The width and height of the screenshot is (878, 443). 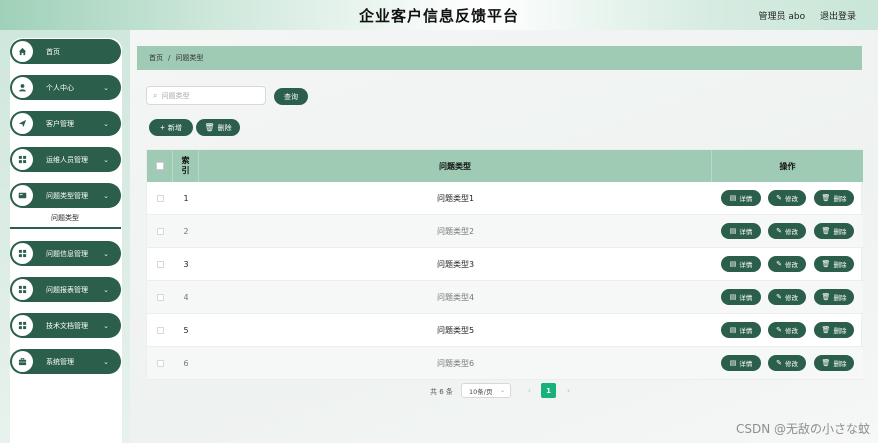 What do you see at coordinates (505, 231) in the screenshot?
I see `table-row: 2 问题类型2 ▤ 详情 ✎ 修改 🗑 删除` at bounding box center [505, 231].